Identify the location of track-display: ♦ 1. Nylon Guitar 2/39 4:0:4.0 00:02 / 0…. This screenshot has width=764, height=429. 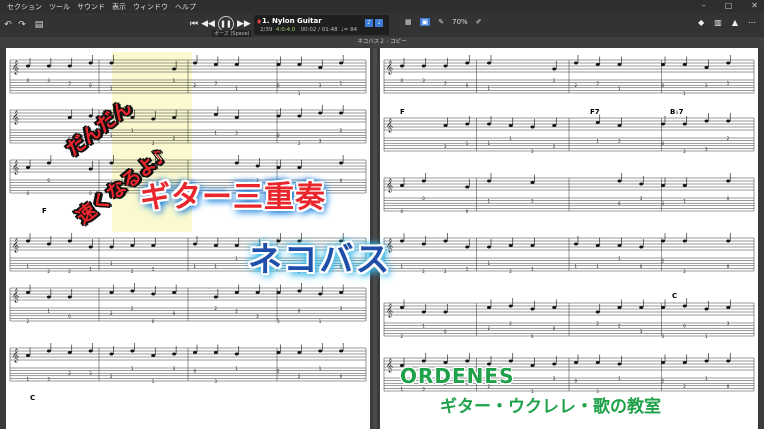
(321, 25).